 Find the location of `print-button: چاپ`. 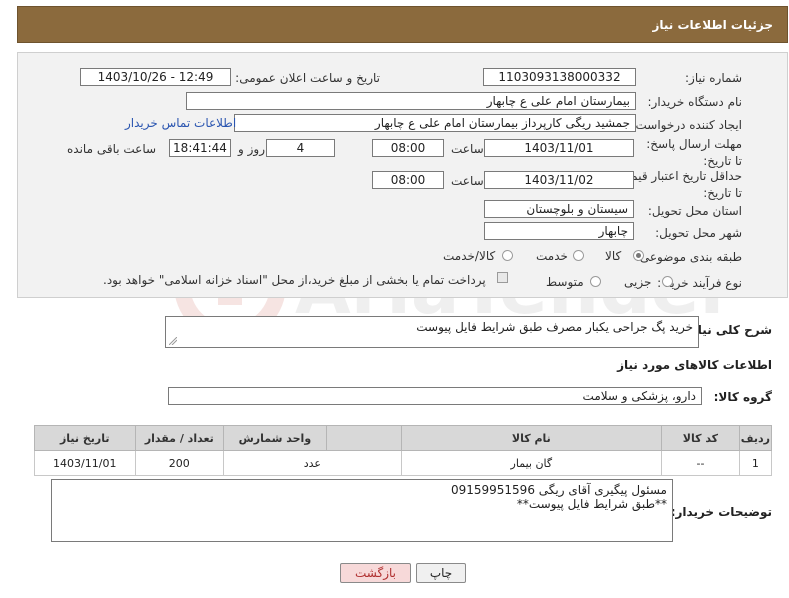

print-button: چاپ is located at coordinates (441, 573).